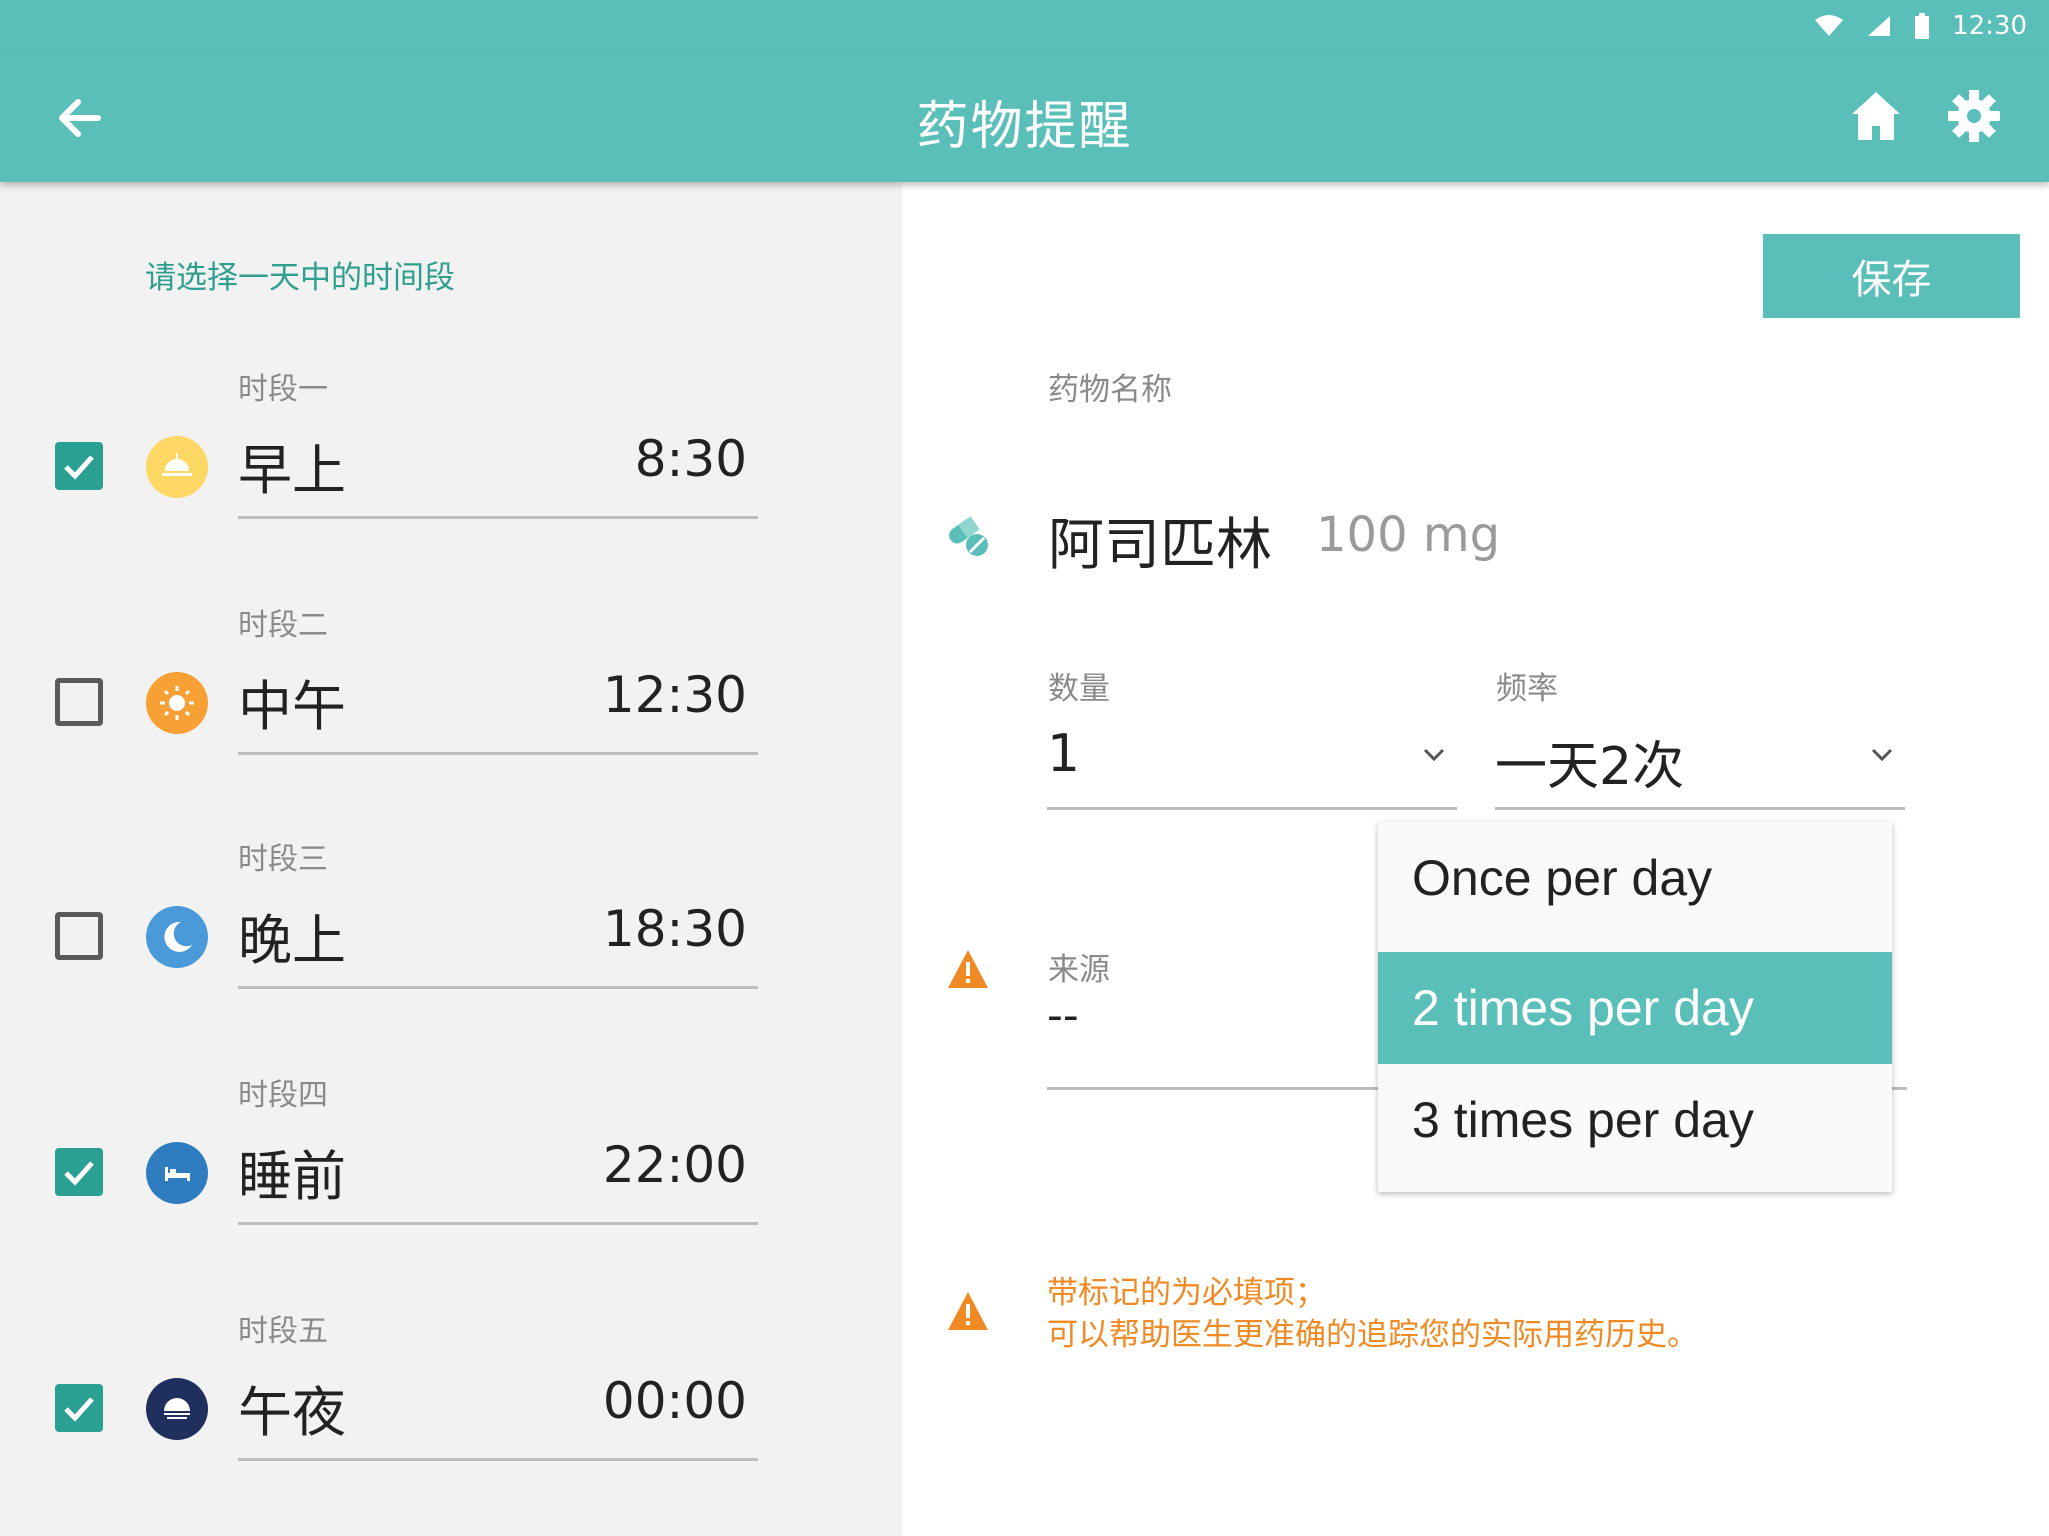 This screenshot has width=2049, height=1536. Describe the element at coordinates (1974, 116) in the screenshot. I see `gear-icon` at that location.